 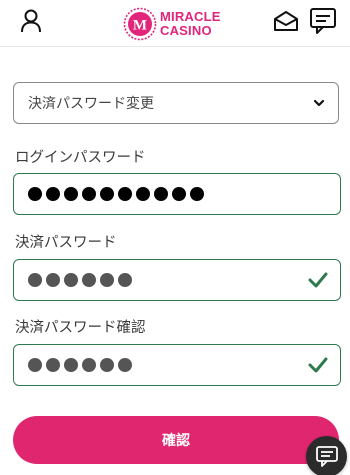 What do you see at coordinates (319, 103) in the screenshot?
I see `chevron-down-icon` at bounding box center [319, 103].